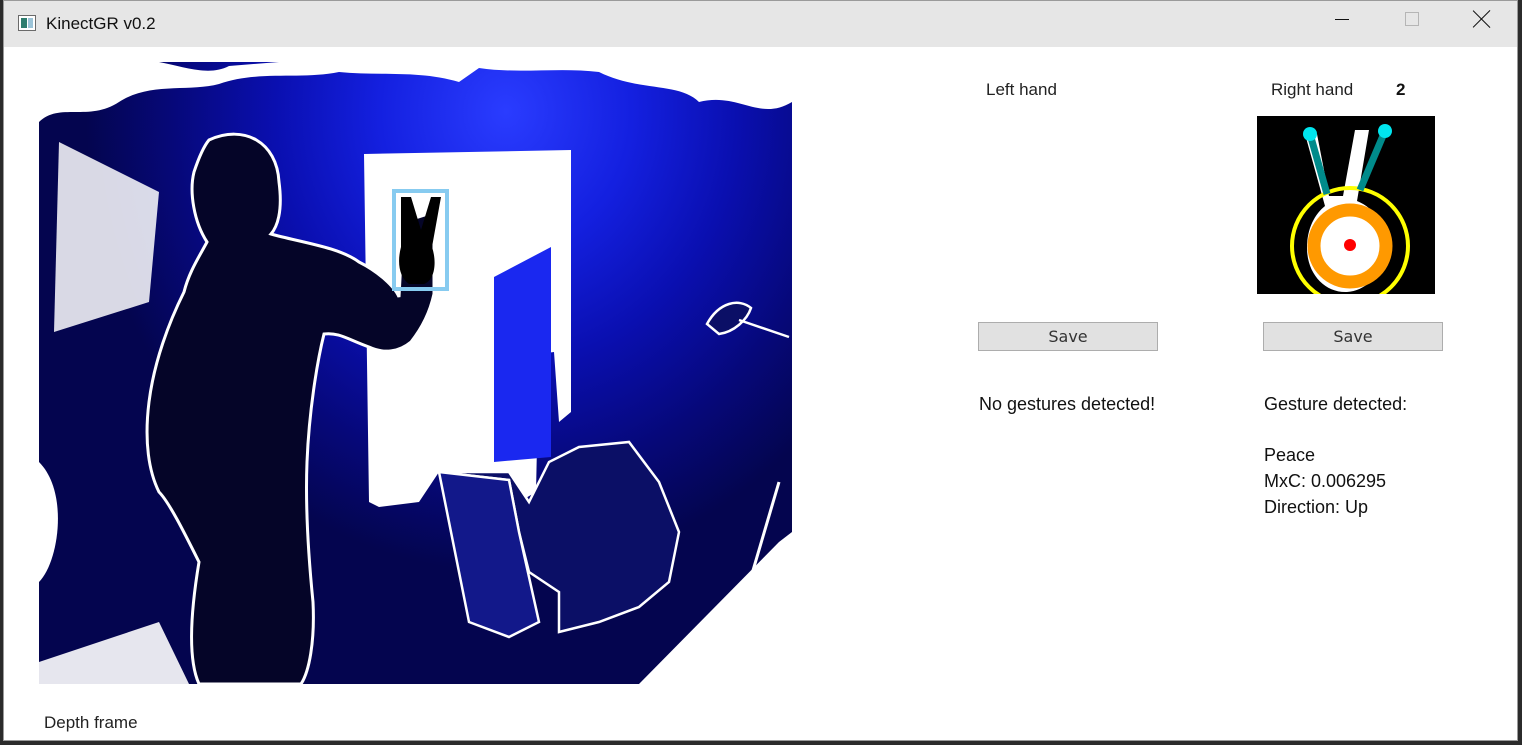 This screenshot has width=1522, height=745. I want to click on maximize-button, so click(1412, 19).